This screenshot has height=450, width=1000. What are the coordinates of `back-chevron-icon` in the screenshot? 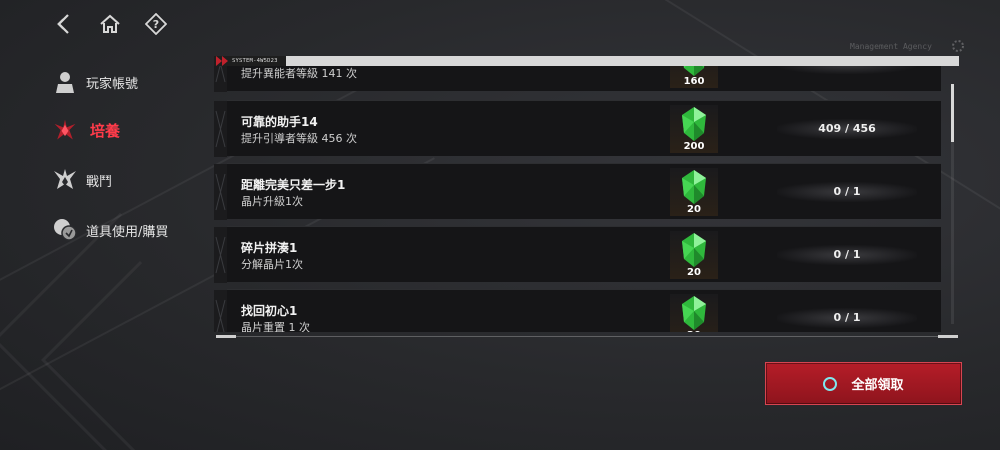 It's located at (64, 24).